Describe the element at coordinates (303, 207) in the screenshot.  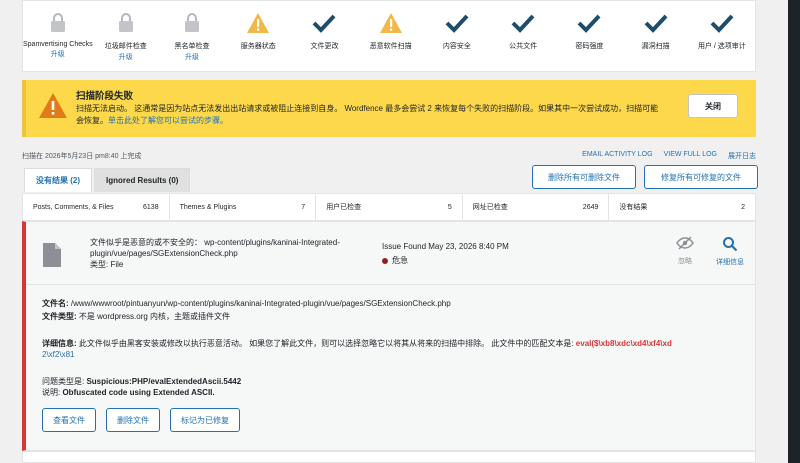
I see `stat-value: 7` at that location.